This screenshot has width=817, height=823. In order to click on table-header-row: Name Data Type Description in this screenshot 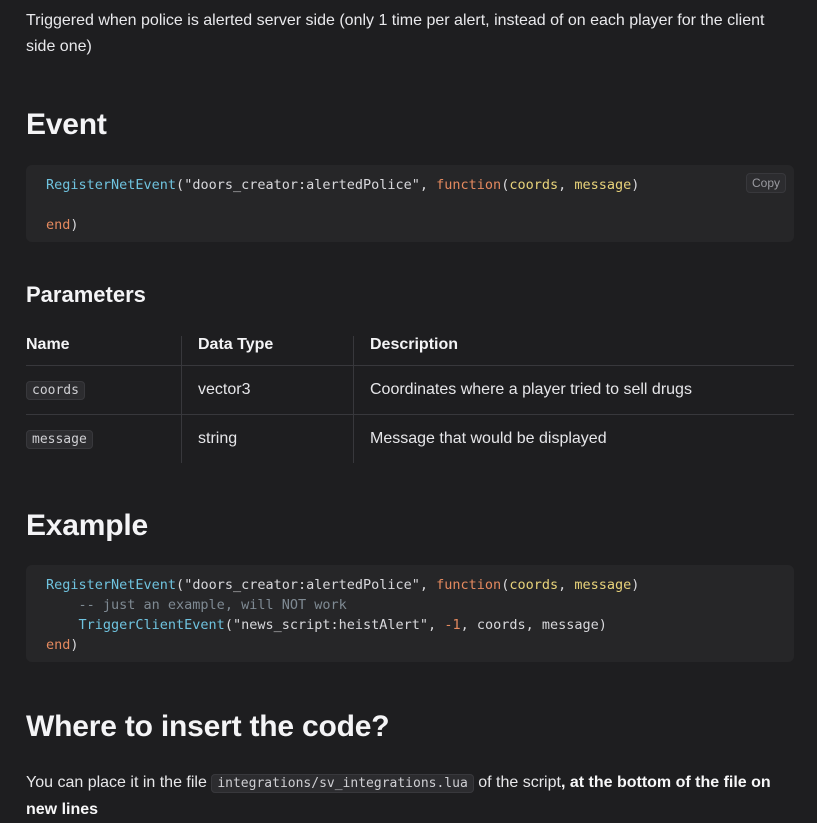, I will do `click(410, 351)`.